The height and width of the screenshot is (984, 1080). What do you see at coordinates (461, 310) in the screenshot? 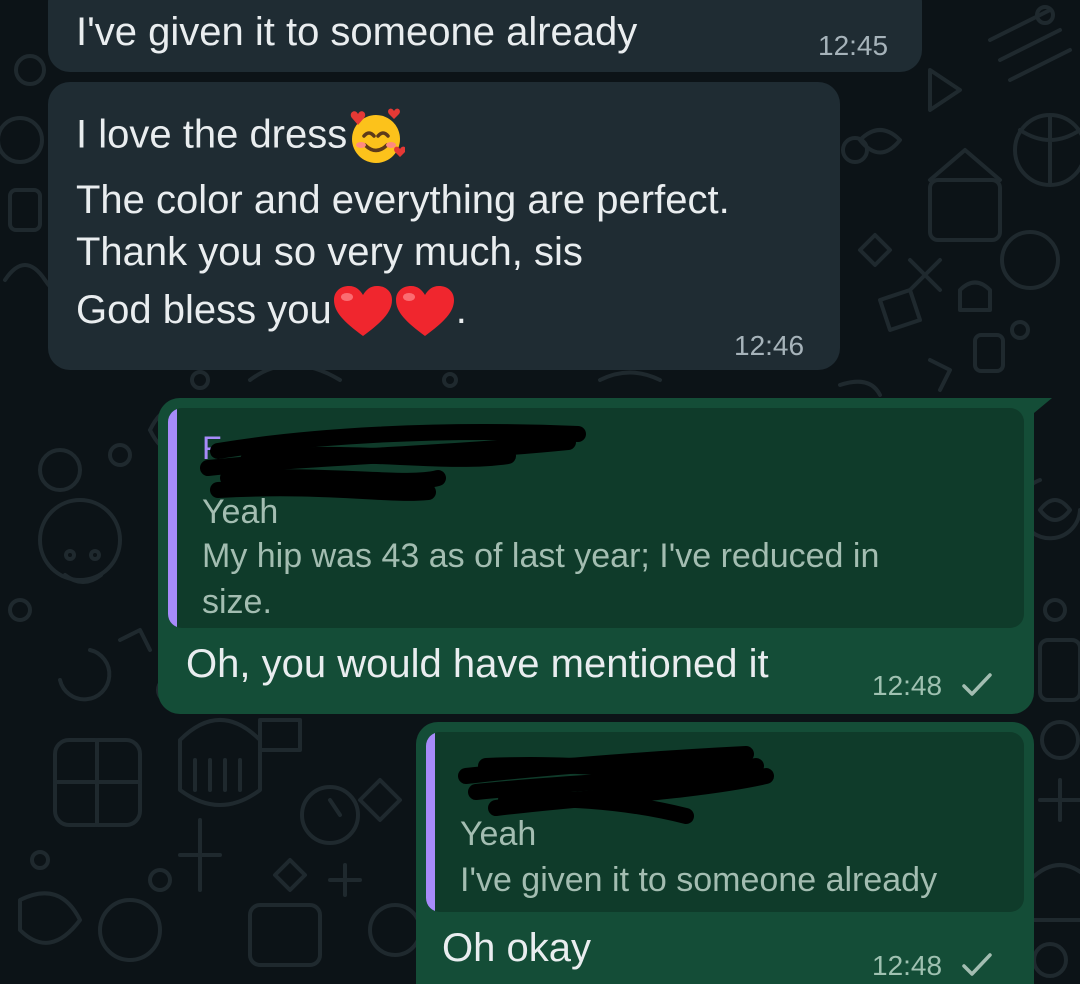
I see `message-text: .` at bounding box center [461, 310].